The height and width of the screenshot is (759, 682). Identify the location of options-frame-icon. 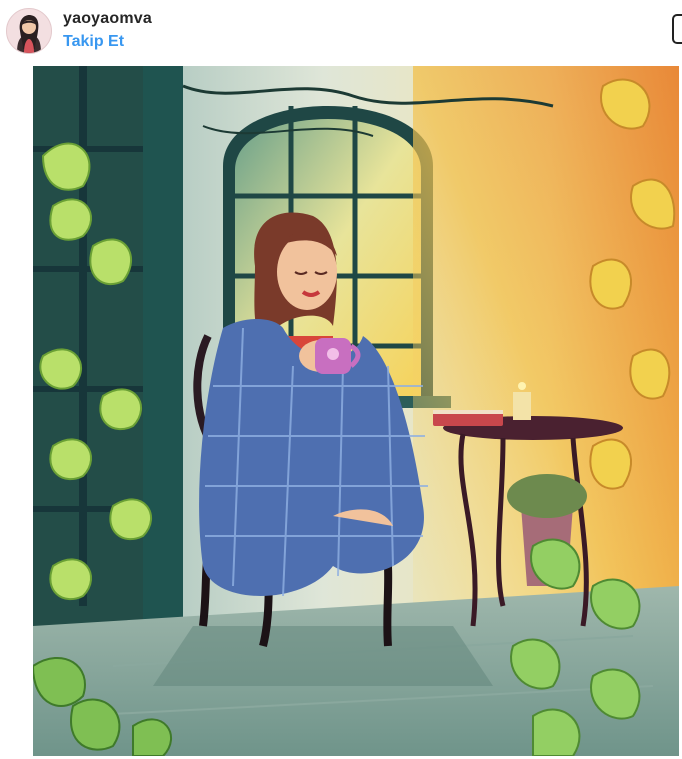
(677, 29).